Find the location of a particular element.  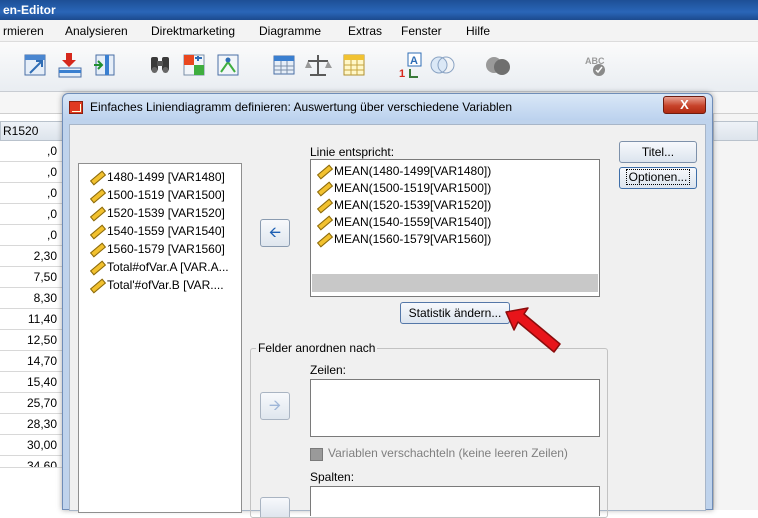

app-title-bar: en-Editor is located at coordinates (379, 10).